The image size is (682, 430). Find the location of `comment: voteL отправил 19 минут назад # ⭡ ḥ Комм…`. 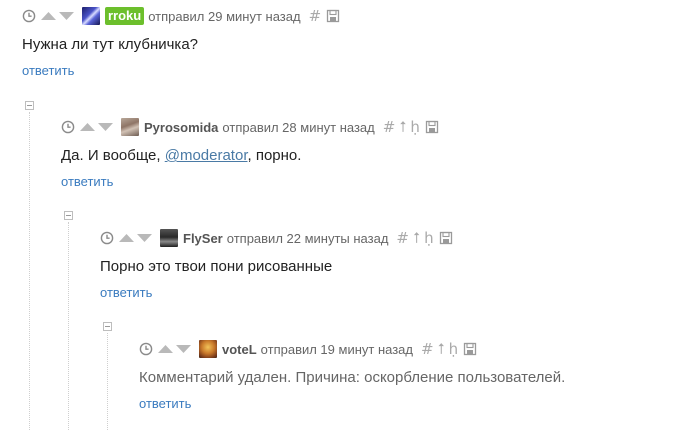

comment: voteL отправил 19 минут назад # ⭡ ḥ Комм… is located at coordinates (352, 376).